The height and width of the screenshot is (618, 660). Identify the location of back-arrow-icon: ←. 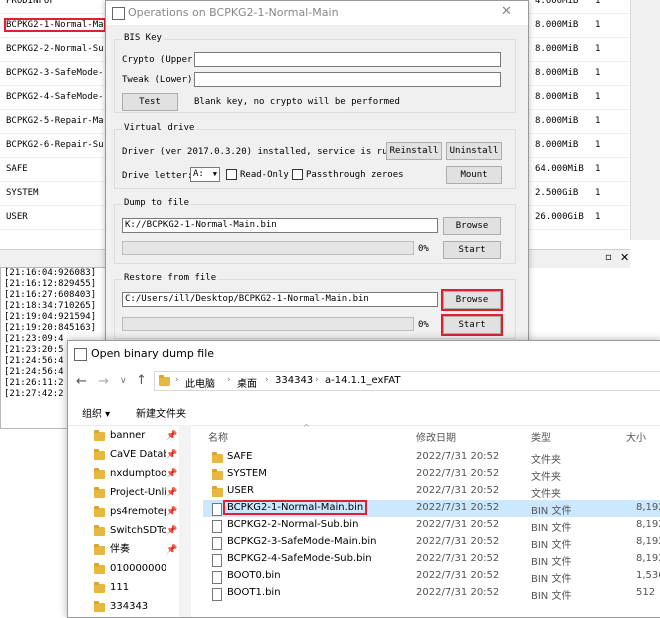
(81, 381).